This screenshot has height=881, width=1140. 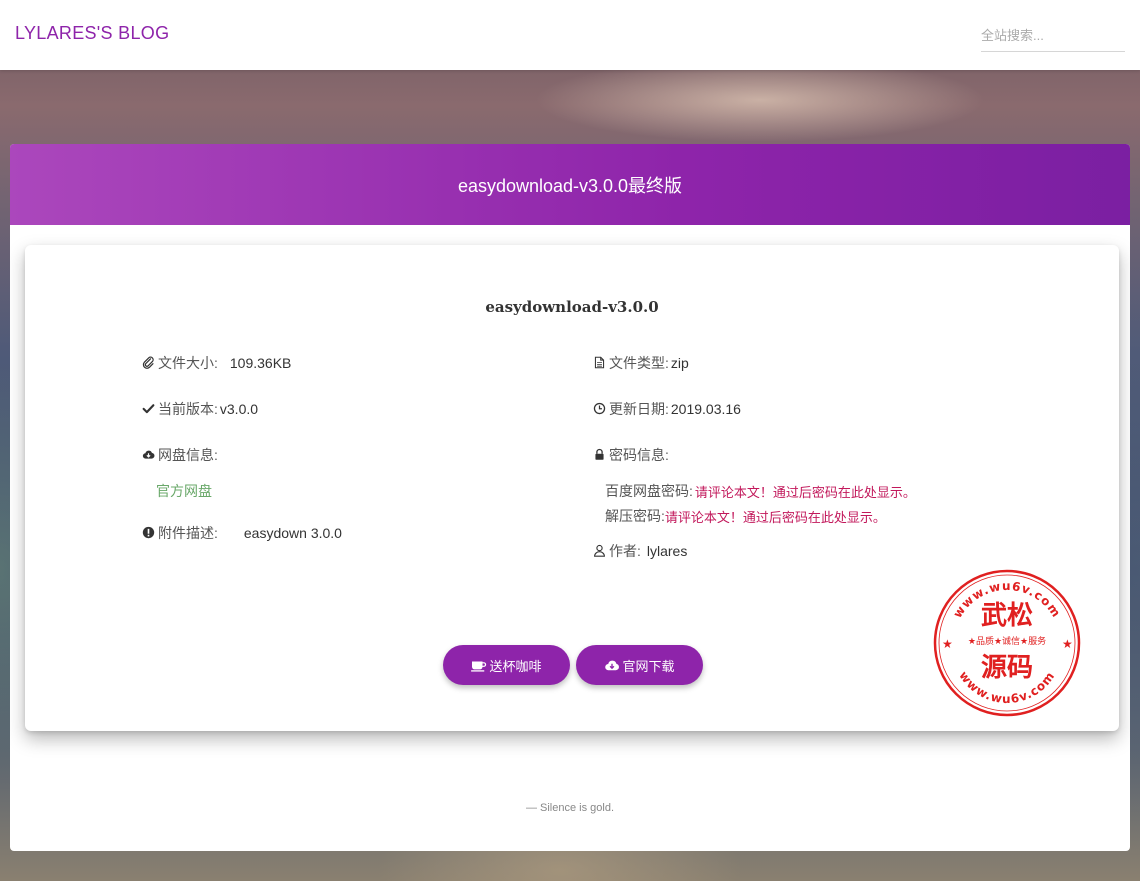 What do you see at coordinates (572, 307) in the screenshot?
I see `card-title: easydownload-v3.0.0` at bounding box center [572, 307].